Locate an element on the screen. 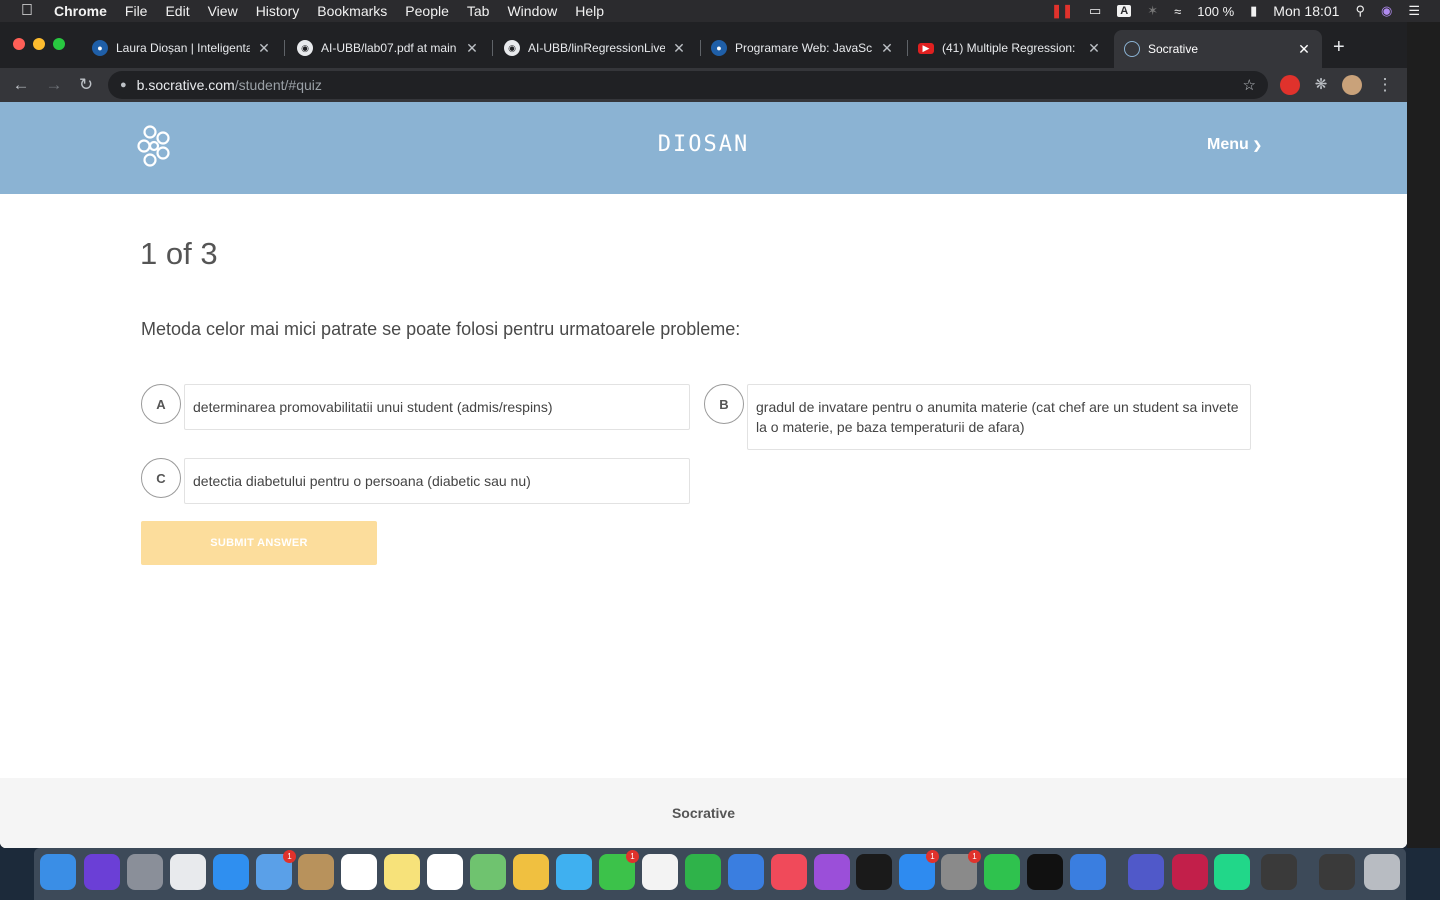 This screenshot has width=1440, height=900. launchpad-icon is located at coordinates (145, 872).